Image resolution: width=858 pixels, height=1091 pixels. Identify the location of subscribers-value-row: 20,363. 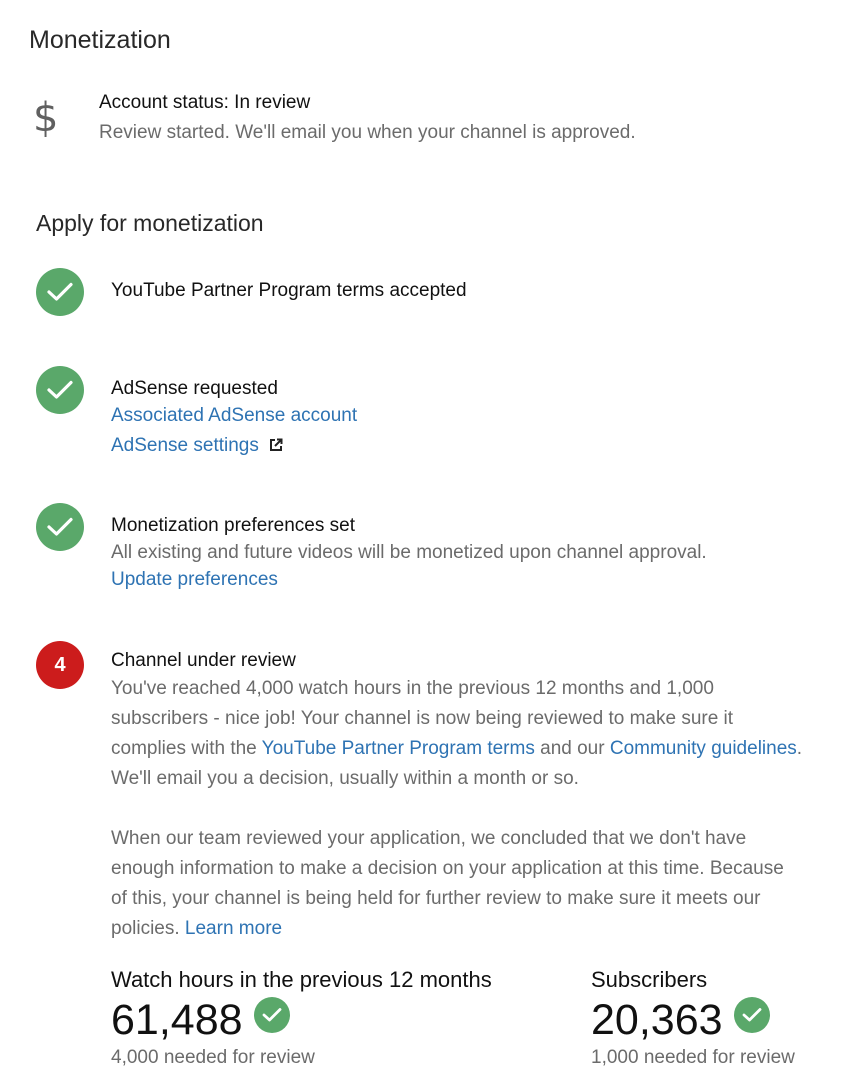
(680, 1020).